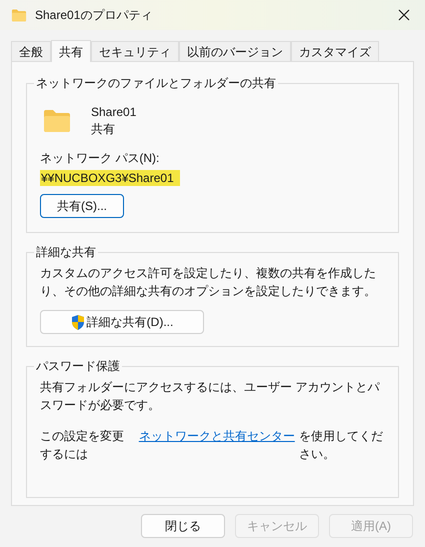  I want to click on tab: セキュリティ, so click(135, 51).